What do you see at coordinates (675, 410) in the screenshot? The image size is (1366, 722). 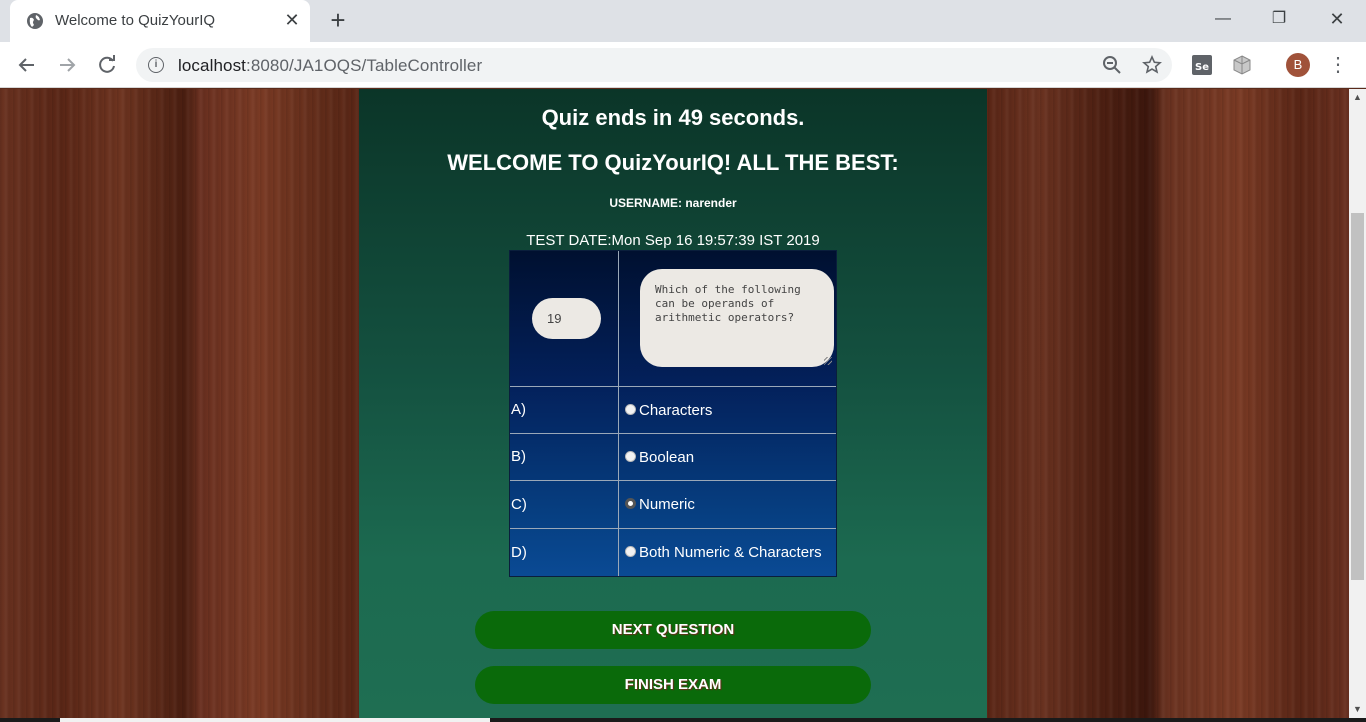 I see `option-label-a: Characters` at bounding box center [675, 410].